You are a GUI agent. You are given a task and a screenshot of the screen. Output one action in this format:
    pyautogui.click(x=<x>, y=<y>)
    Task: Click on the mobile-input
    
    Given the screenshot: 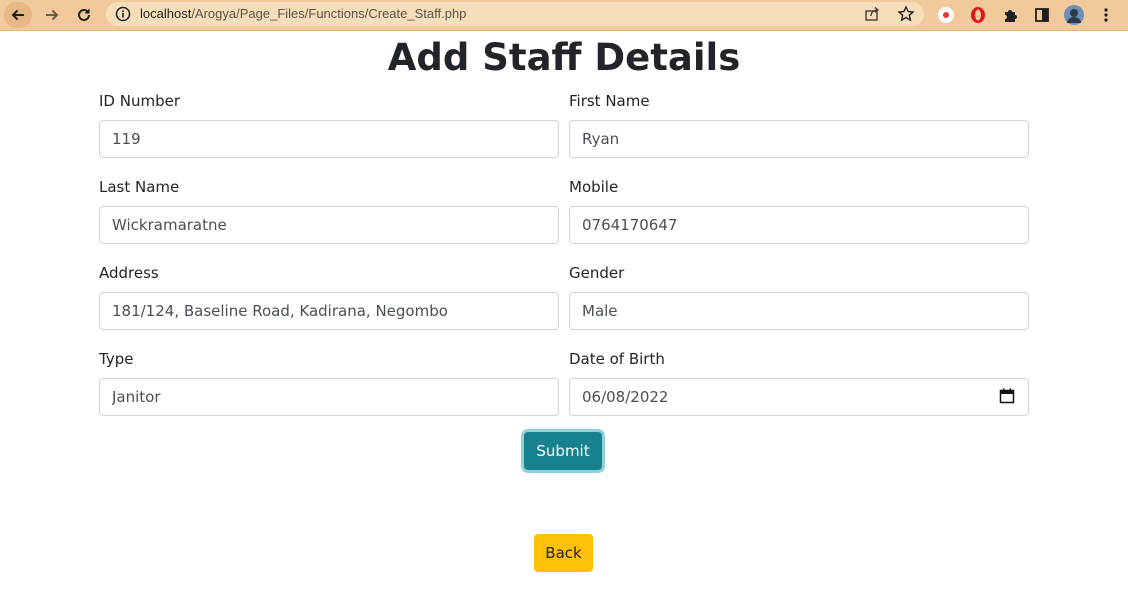 What is the action you would take?
    pyautogui.click(x=799, y=225)
    